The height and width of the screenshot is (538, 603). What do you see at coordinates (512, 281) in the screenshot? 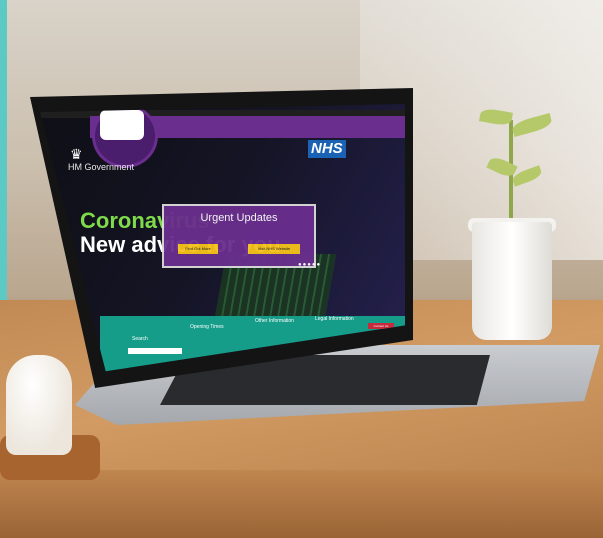
I see `plant-pot` at bounding box center [512, 281].